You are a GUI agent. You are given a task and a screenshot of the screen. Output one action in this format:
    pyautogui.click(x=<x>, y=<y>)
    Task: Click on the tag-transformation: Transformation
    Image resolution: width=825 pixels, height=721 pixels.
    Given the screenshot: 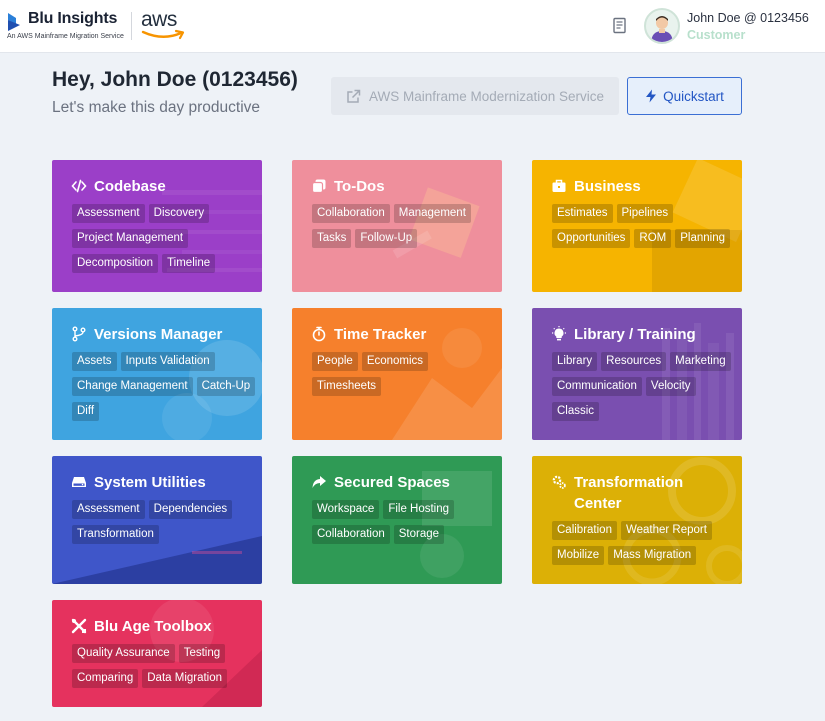 What is the action you would take?
    pyautogui.click(x=115, y=534)
    